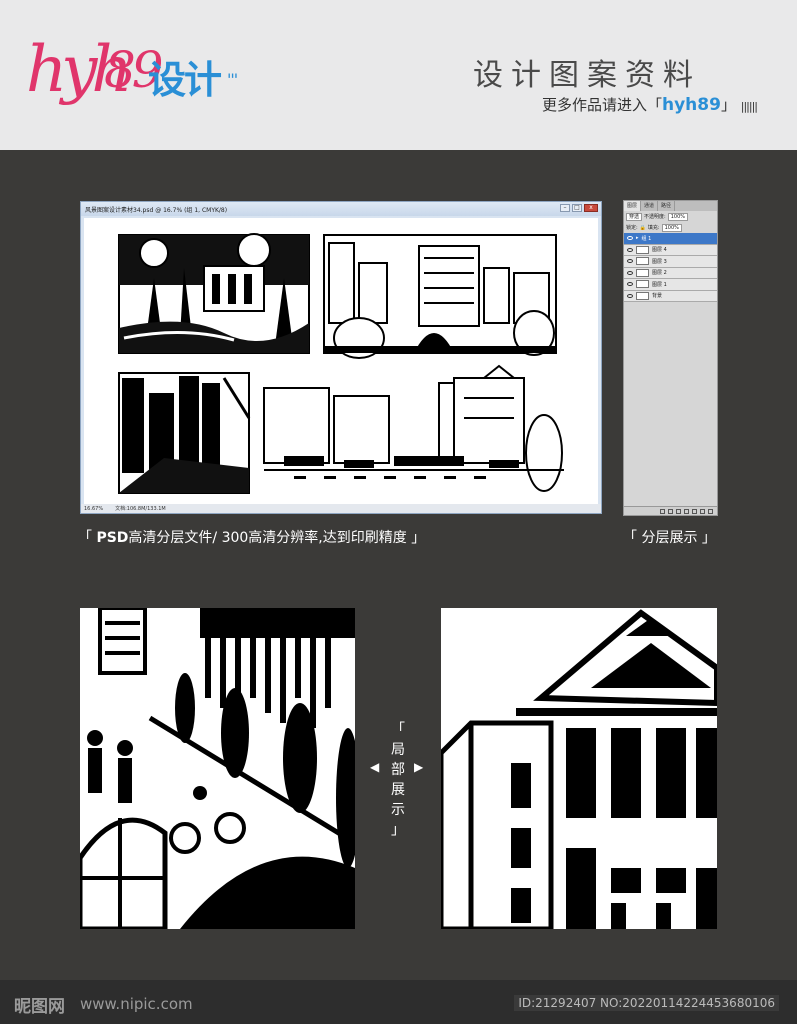 Image resolution: width=797 pixels, height=1024 pixels. Describe the element at coordinates (232, 79) in the screenshot. I see `logo-dots: '''` at that location.